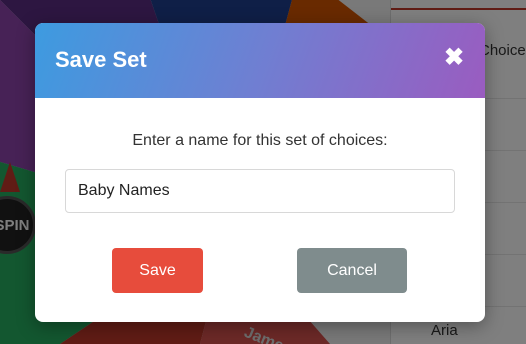 This screenshot has width=526, height=344. Describe the element at coordinates (101, 59) in the screenshot. I see `dialog-title: Save Set` at that location.